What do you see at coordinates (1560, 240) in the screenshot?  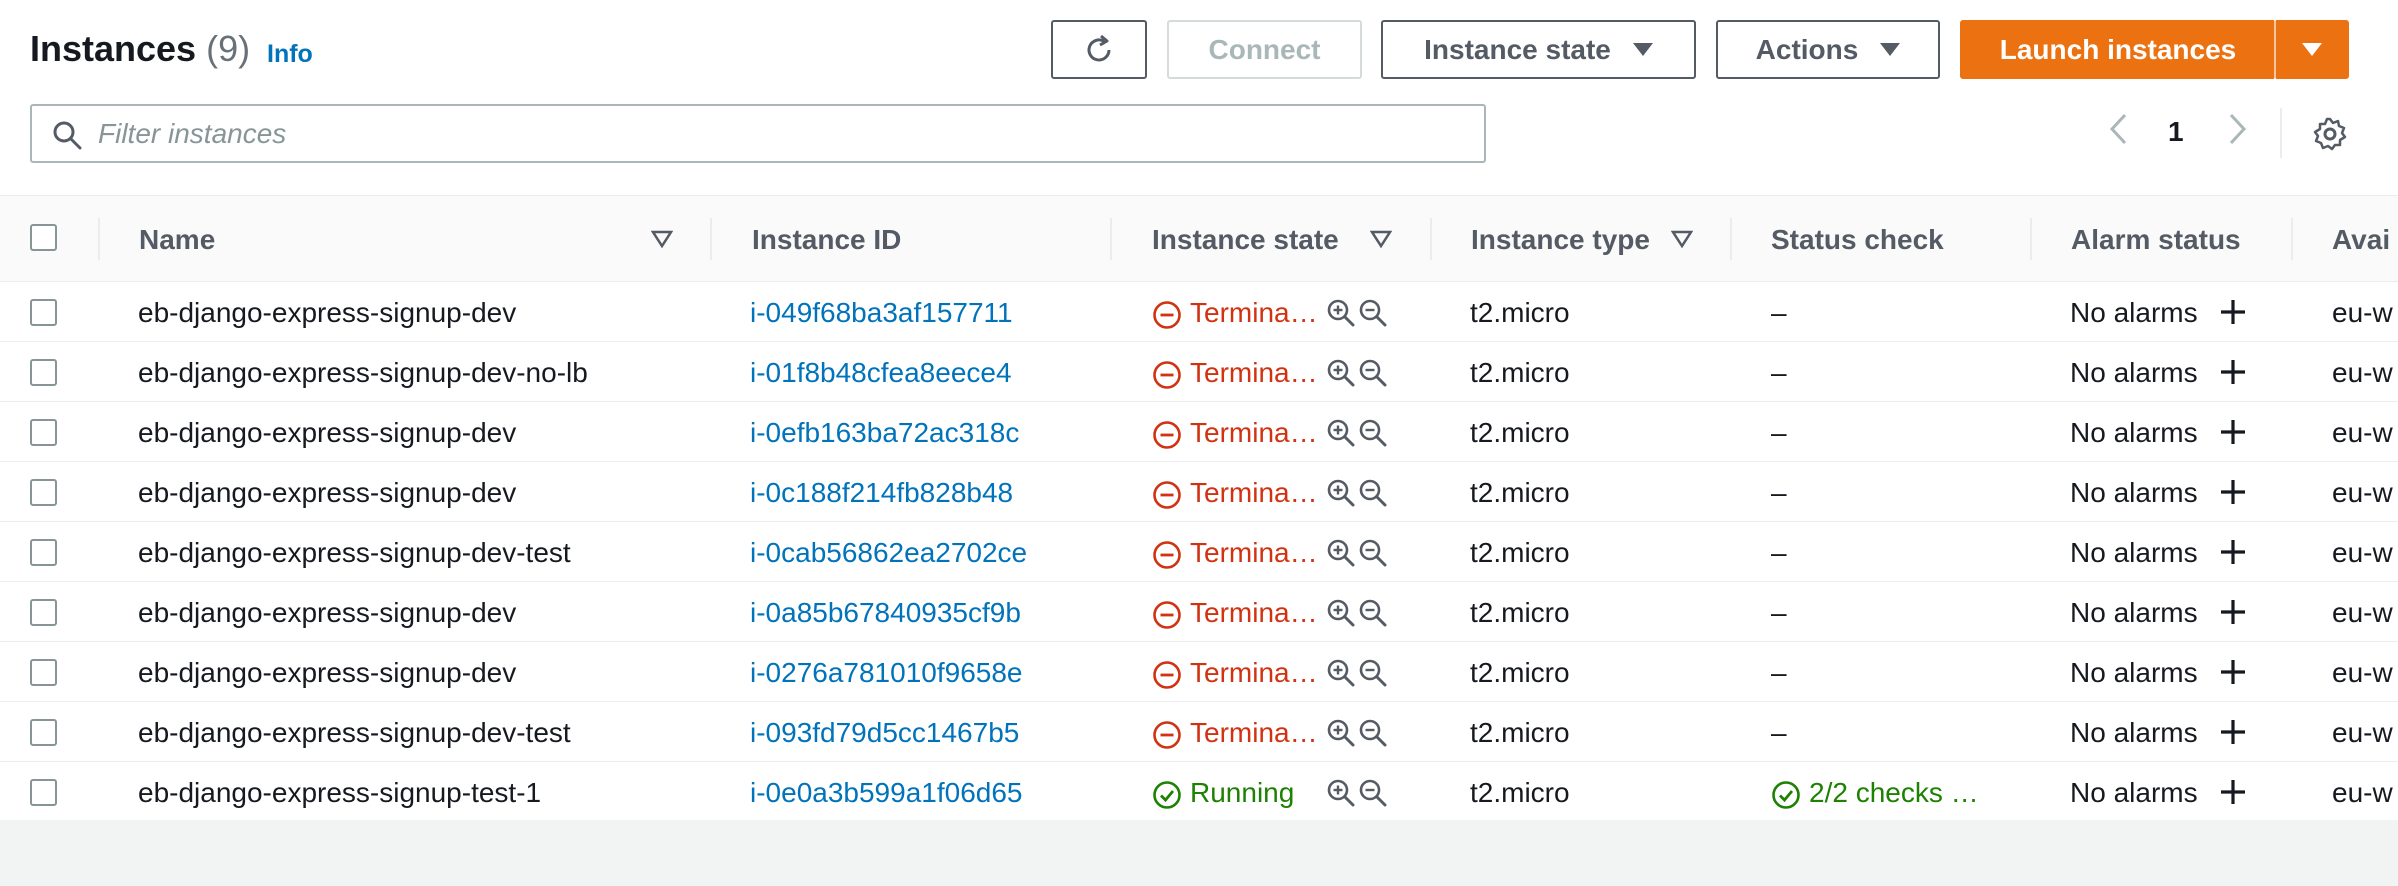 I see `column-header-instance-type: Instance type` at bounding box center [1560, 240].